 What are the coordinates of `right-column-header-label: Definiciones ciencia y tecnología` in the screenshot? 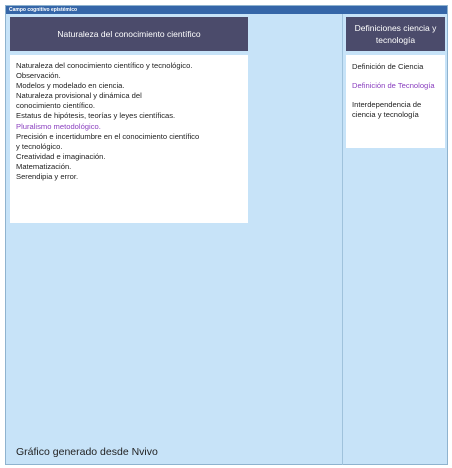 It's located at (395, 34).